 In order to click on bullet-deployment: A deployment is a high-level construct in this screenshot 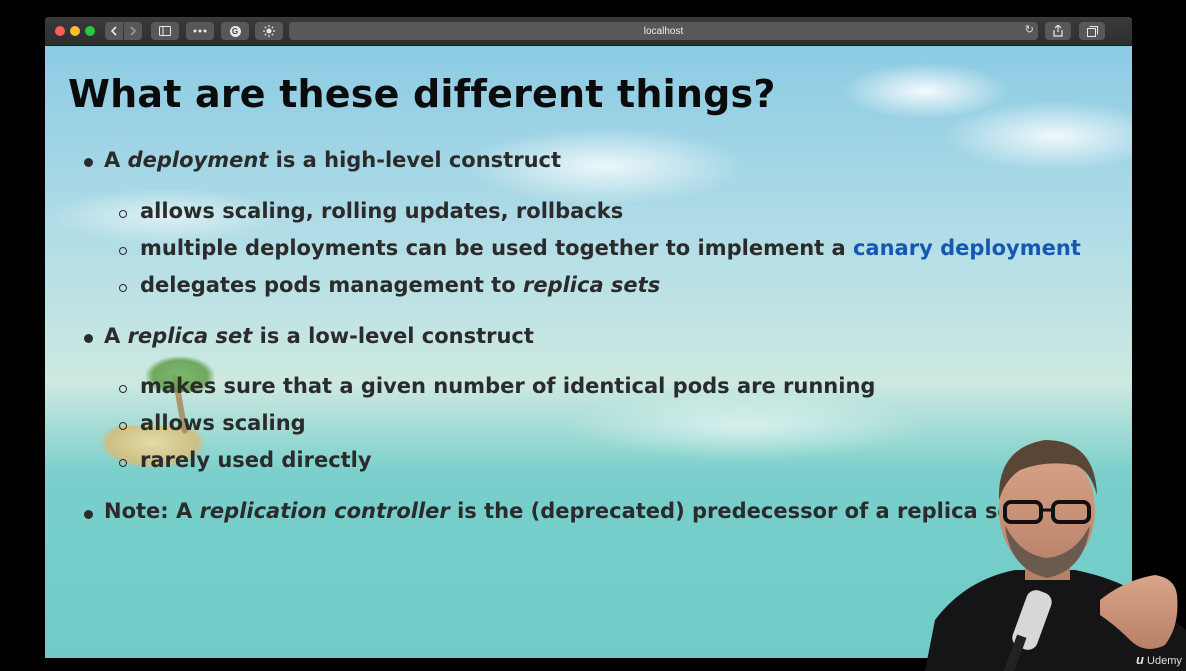, I will do `click(332, 160)`.